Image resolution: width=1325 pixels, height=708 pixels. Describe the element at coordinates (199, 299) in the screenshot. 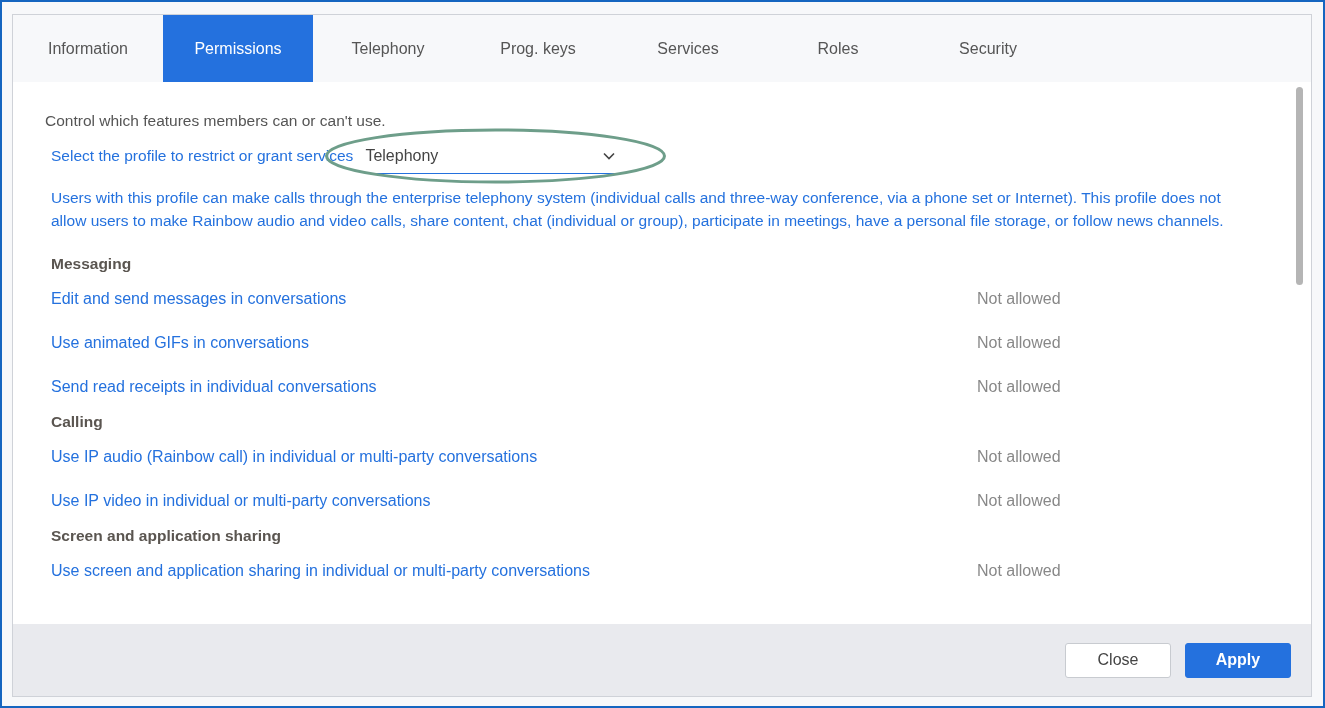

I see `permission-label: Edit and send messages in conversations` at that location.